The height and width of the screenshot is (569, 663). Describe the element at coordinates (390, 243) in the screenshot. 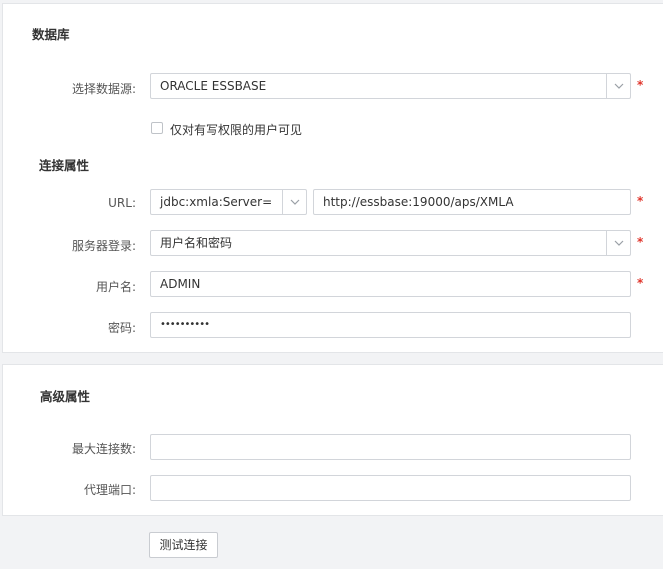

I see `server-login-select: 用户名和密码` at that location.